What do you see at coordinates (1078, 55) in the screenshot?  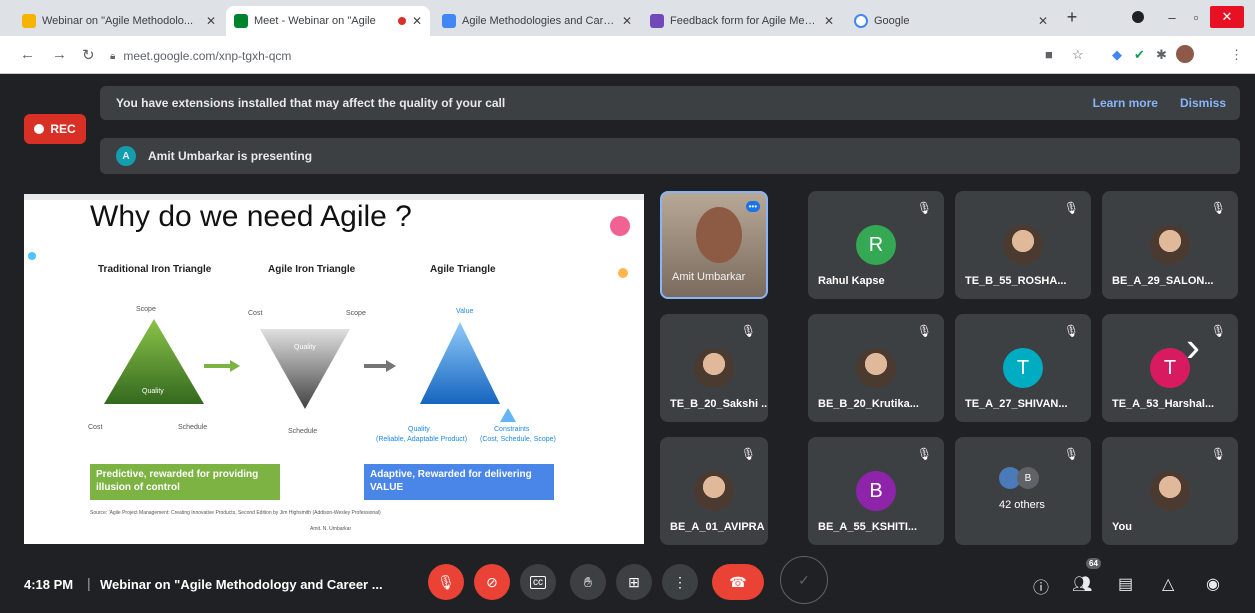 I see `bookmark-star-icon: ☆` at bounding box center [1078, 55].